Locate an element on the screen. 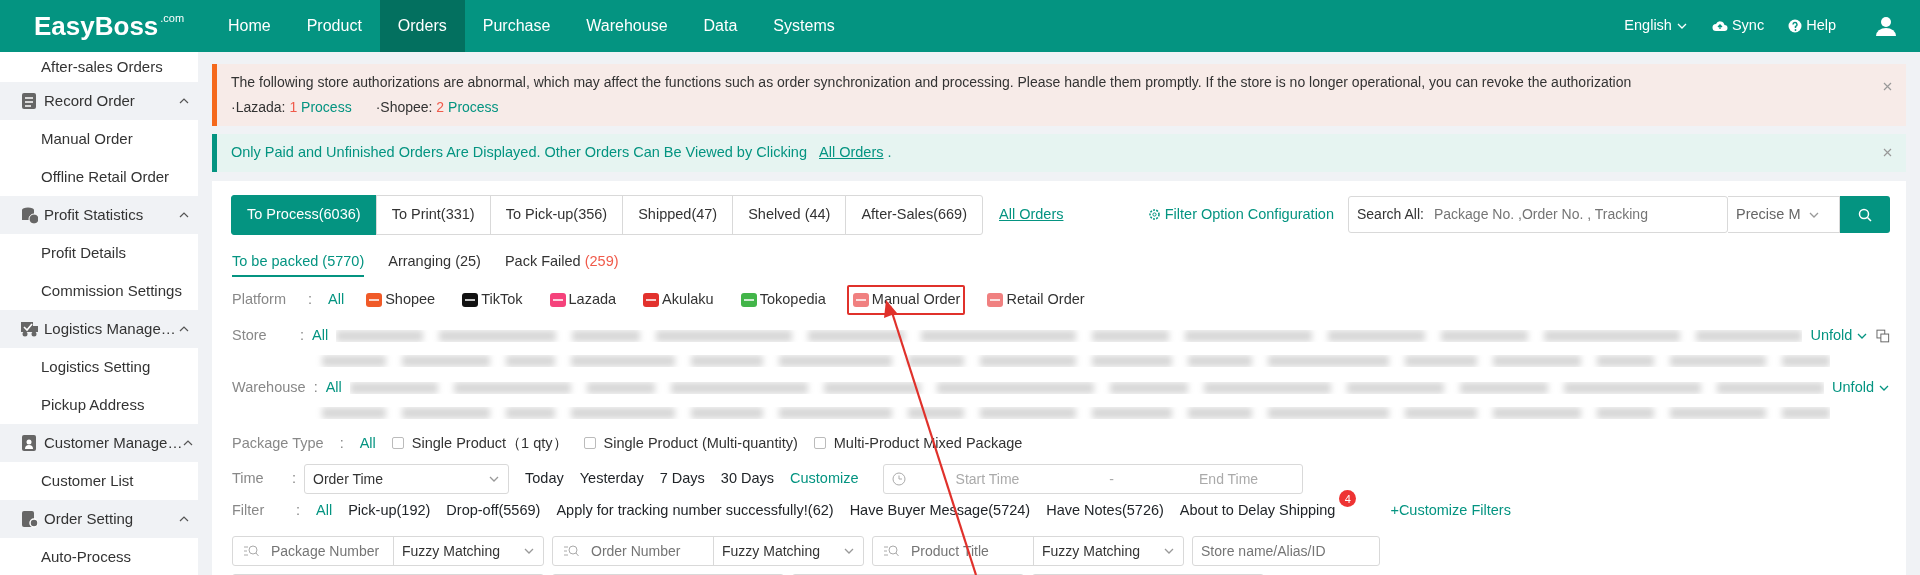  quick-date-link: 30 Days is located at coordinates (747, 479).